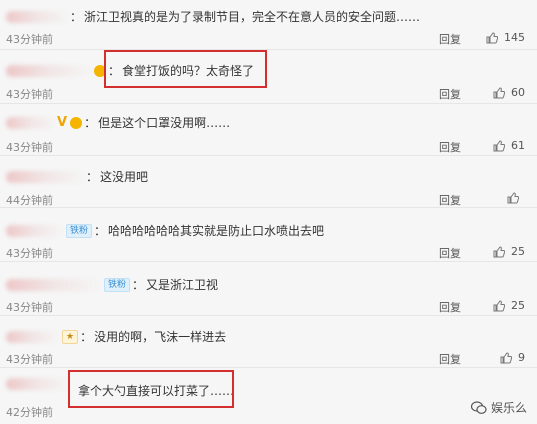 Image resolution: width=537 pixels, height=424 pixels. I want to click on like-count: 9, so click(521, 357).